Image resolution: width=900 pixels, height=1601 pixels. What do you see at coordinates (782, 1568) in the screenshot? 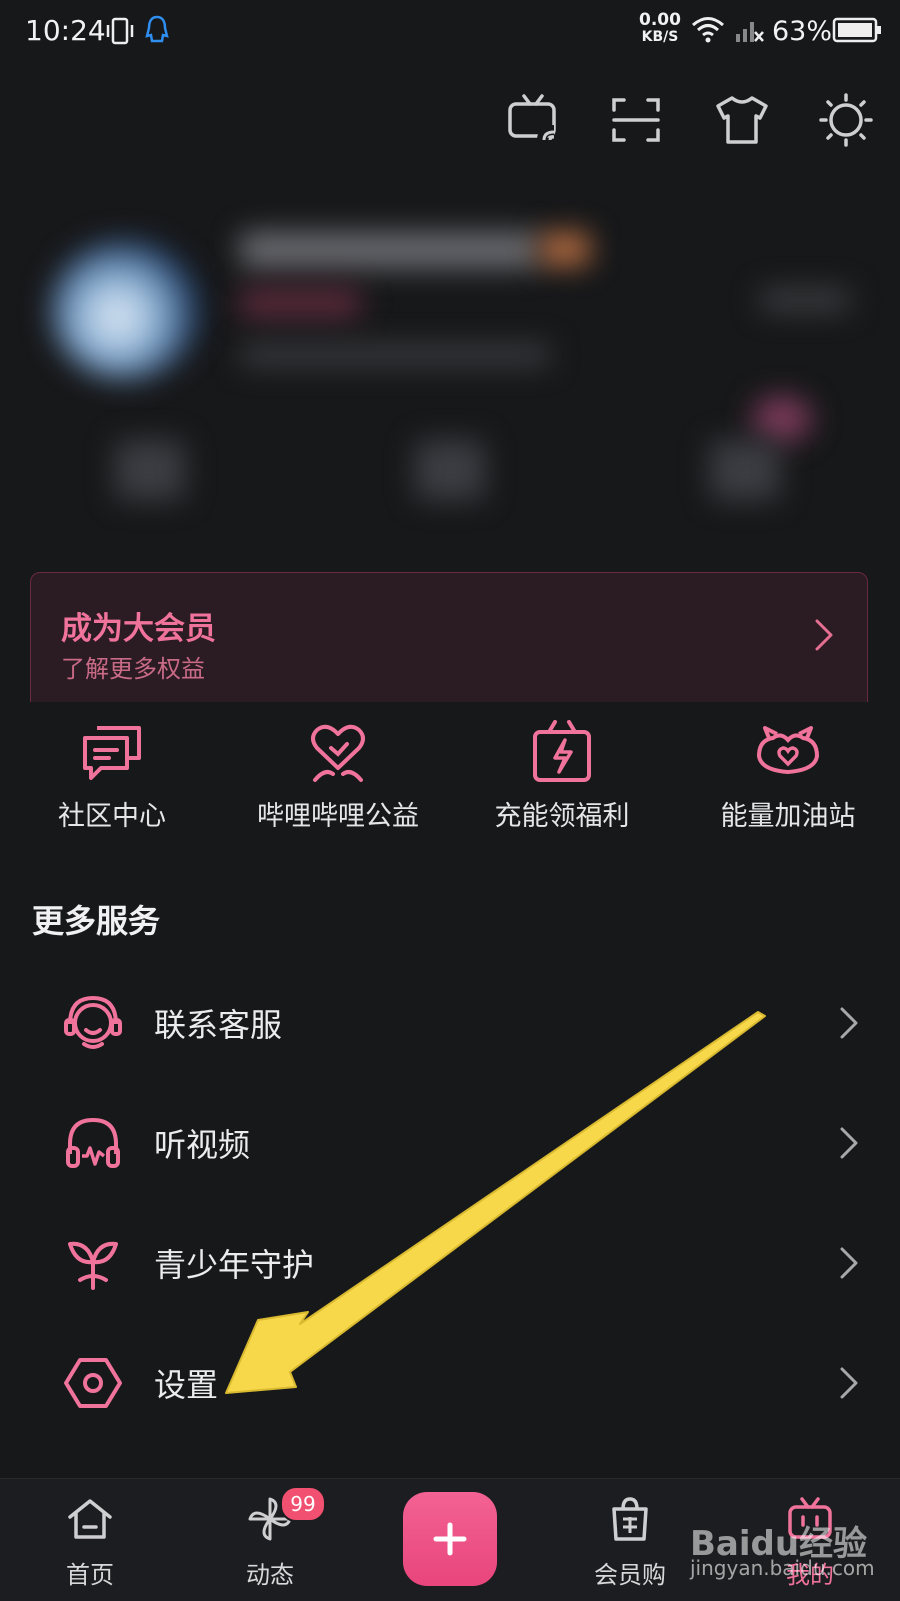
I see `watermark-url: jingyan.baidu.com` at bounding box center [782, 1568].